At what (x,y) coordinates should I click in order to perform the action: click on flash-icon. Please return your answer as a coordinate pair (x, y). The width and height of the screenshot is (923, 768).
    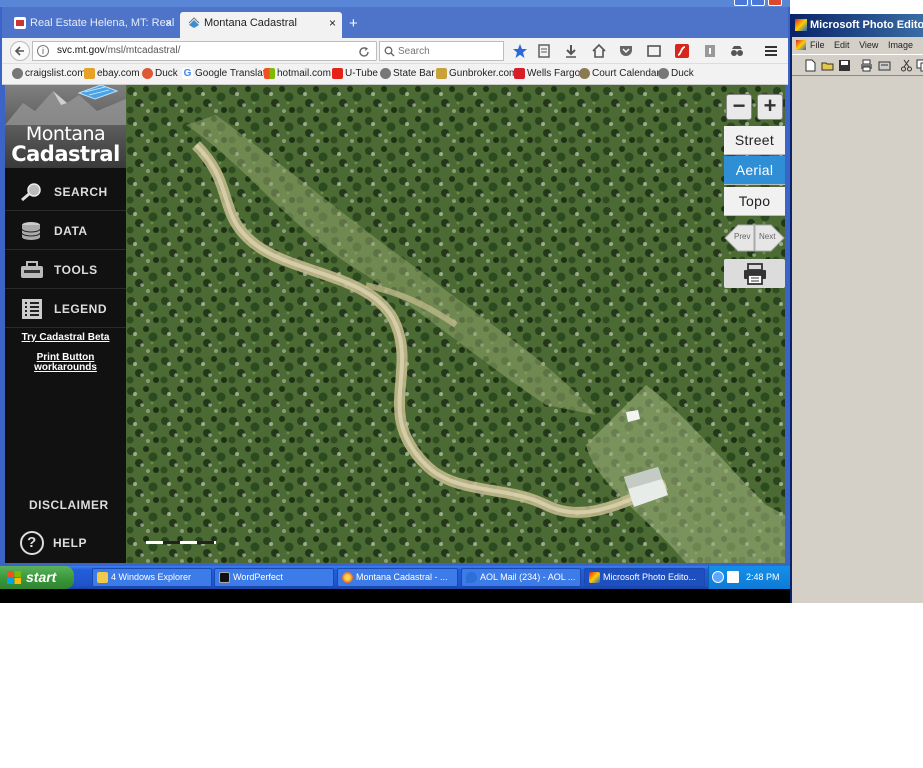
    Looking at the image, I should click on (682, 51).